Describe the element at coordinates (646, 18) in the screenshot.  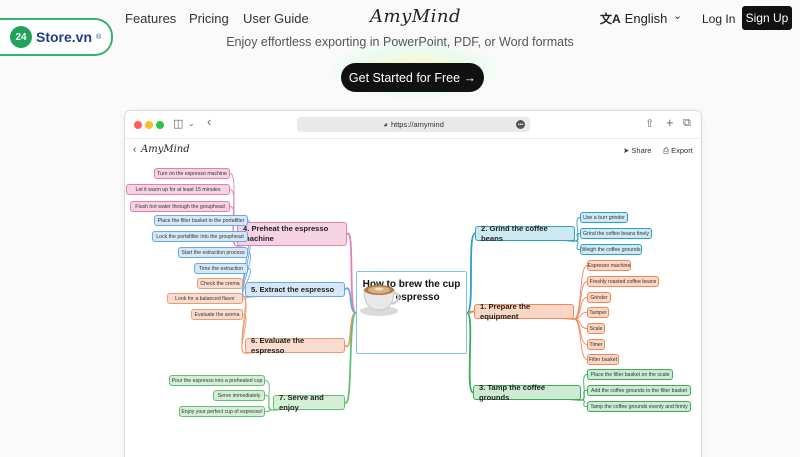
I see `language-label: English` at that location.